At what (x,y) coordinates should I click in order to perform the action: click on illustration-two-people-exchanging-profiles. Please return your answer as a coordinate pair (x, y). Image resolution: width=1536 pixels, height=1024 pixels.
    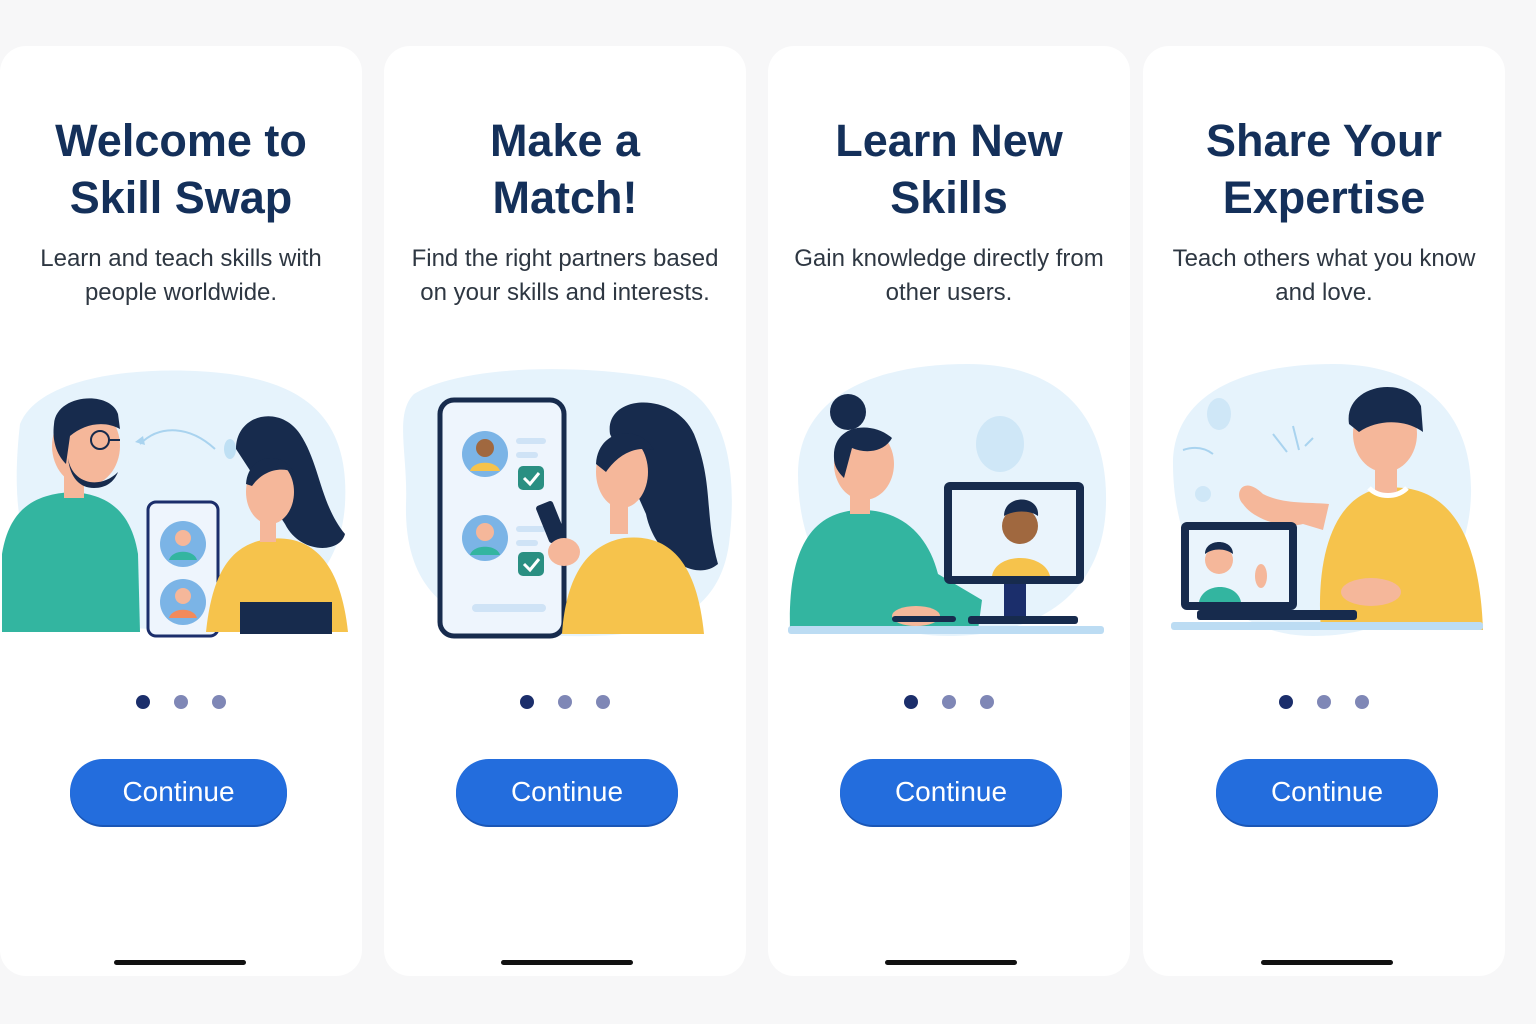
    Looking at the image, I should click on (181, 499).